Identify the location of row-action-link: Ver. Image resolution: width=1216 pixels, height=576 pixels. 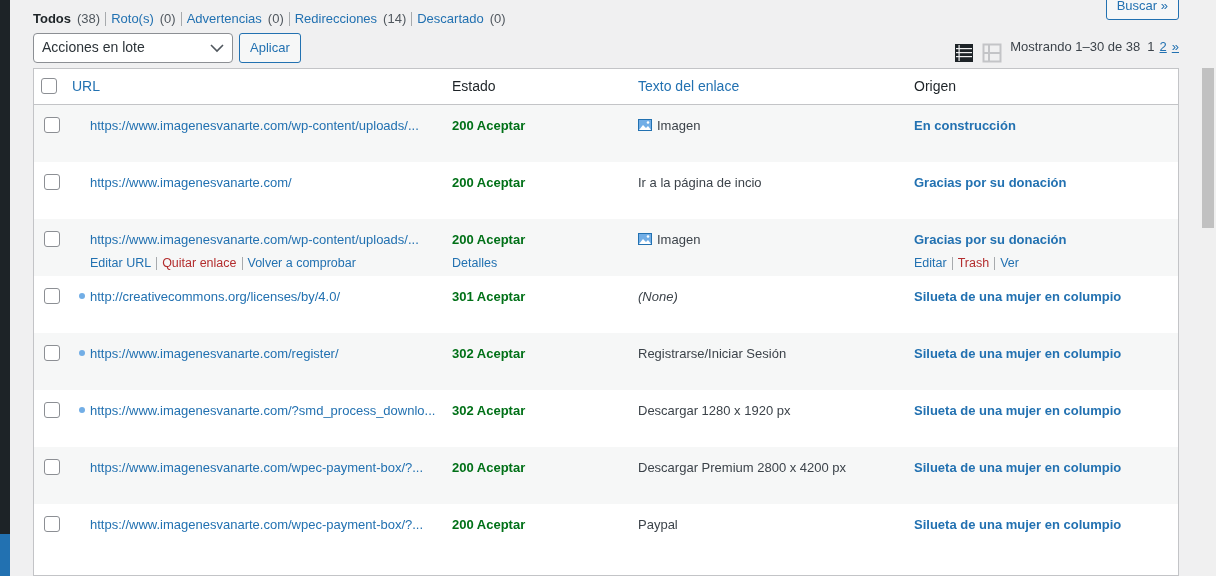
(1009, 263).